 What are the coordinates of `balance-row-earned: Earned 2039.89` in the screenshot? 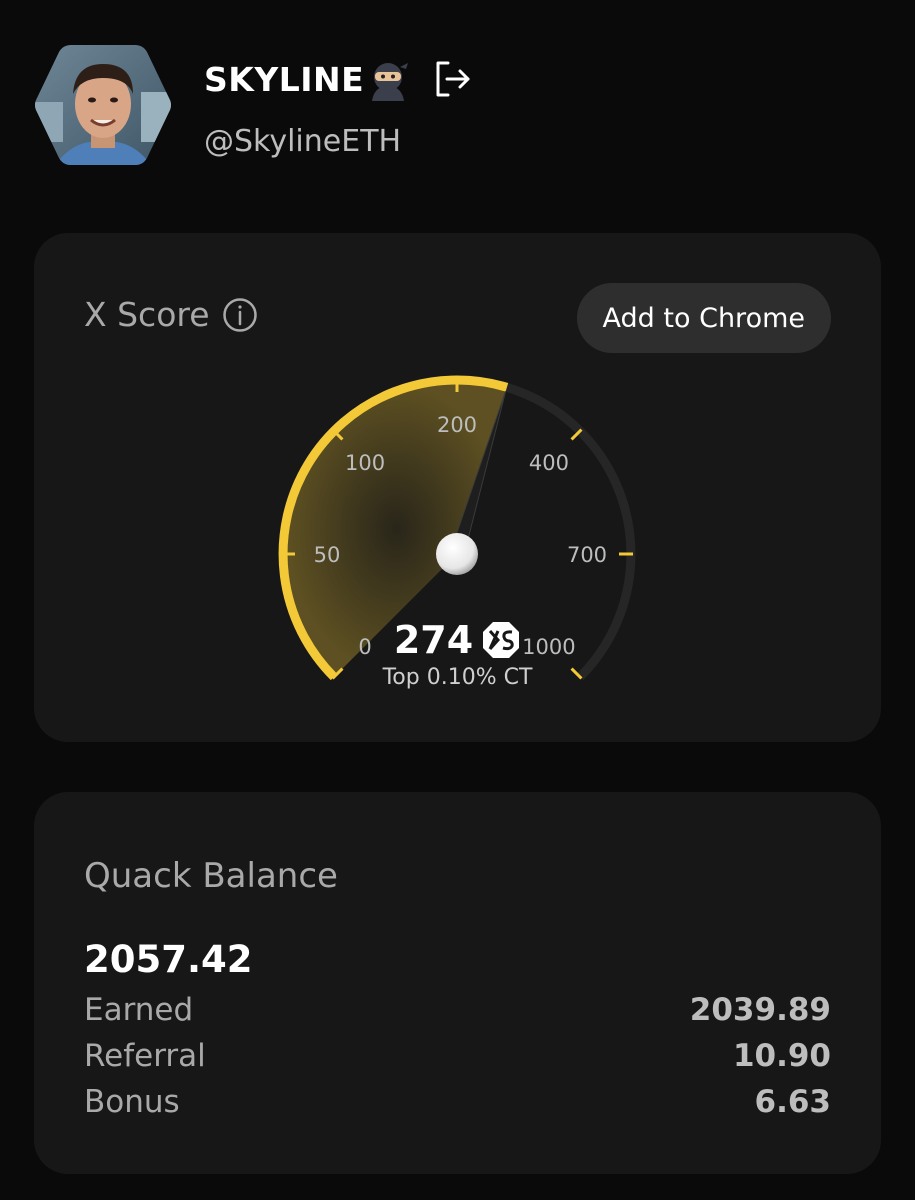 It's located at (457, 1010).